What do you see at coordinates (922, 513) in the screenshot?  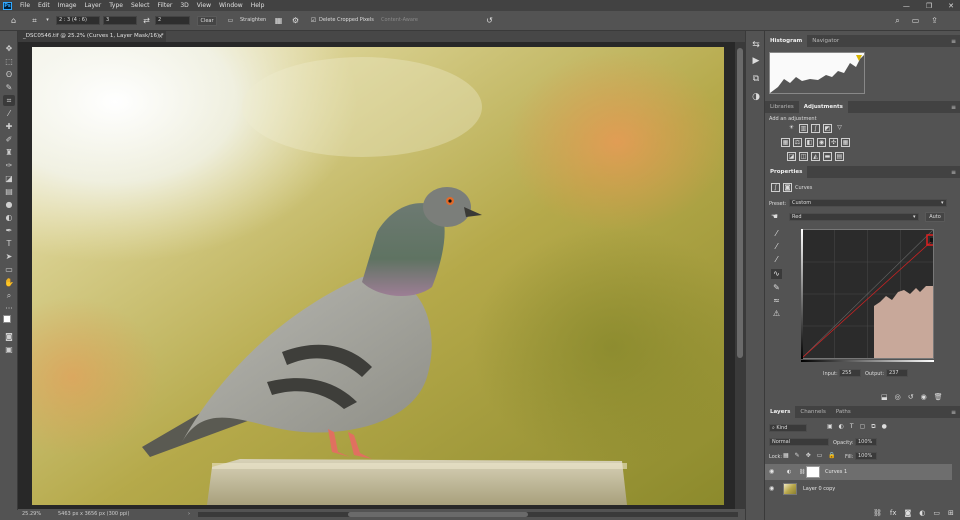 I see `new-adjustment-icon: ◐` at bounding box center [922, 513].